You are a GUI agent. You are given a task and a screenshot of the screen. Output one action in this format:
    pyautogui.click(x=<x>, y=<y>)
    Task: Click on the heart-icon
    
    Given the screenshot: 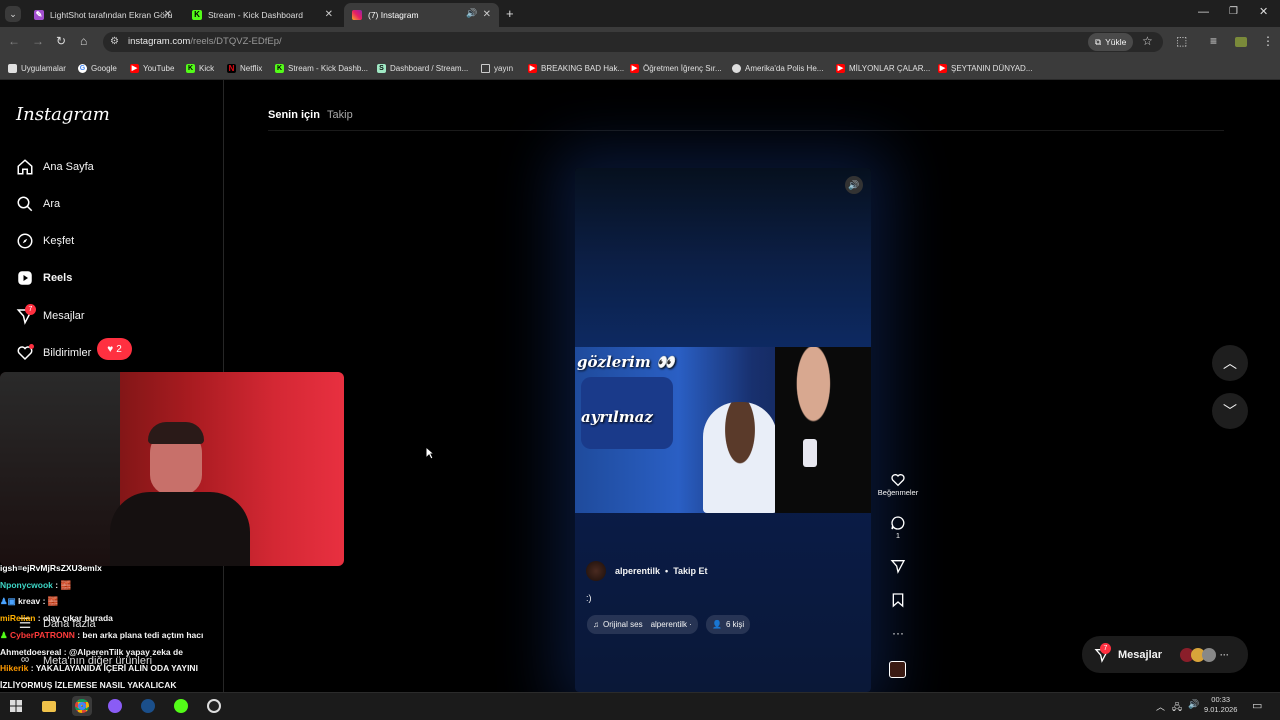 What is the action you would take?
    pyautogui.click(x=898, y=480)
    